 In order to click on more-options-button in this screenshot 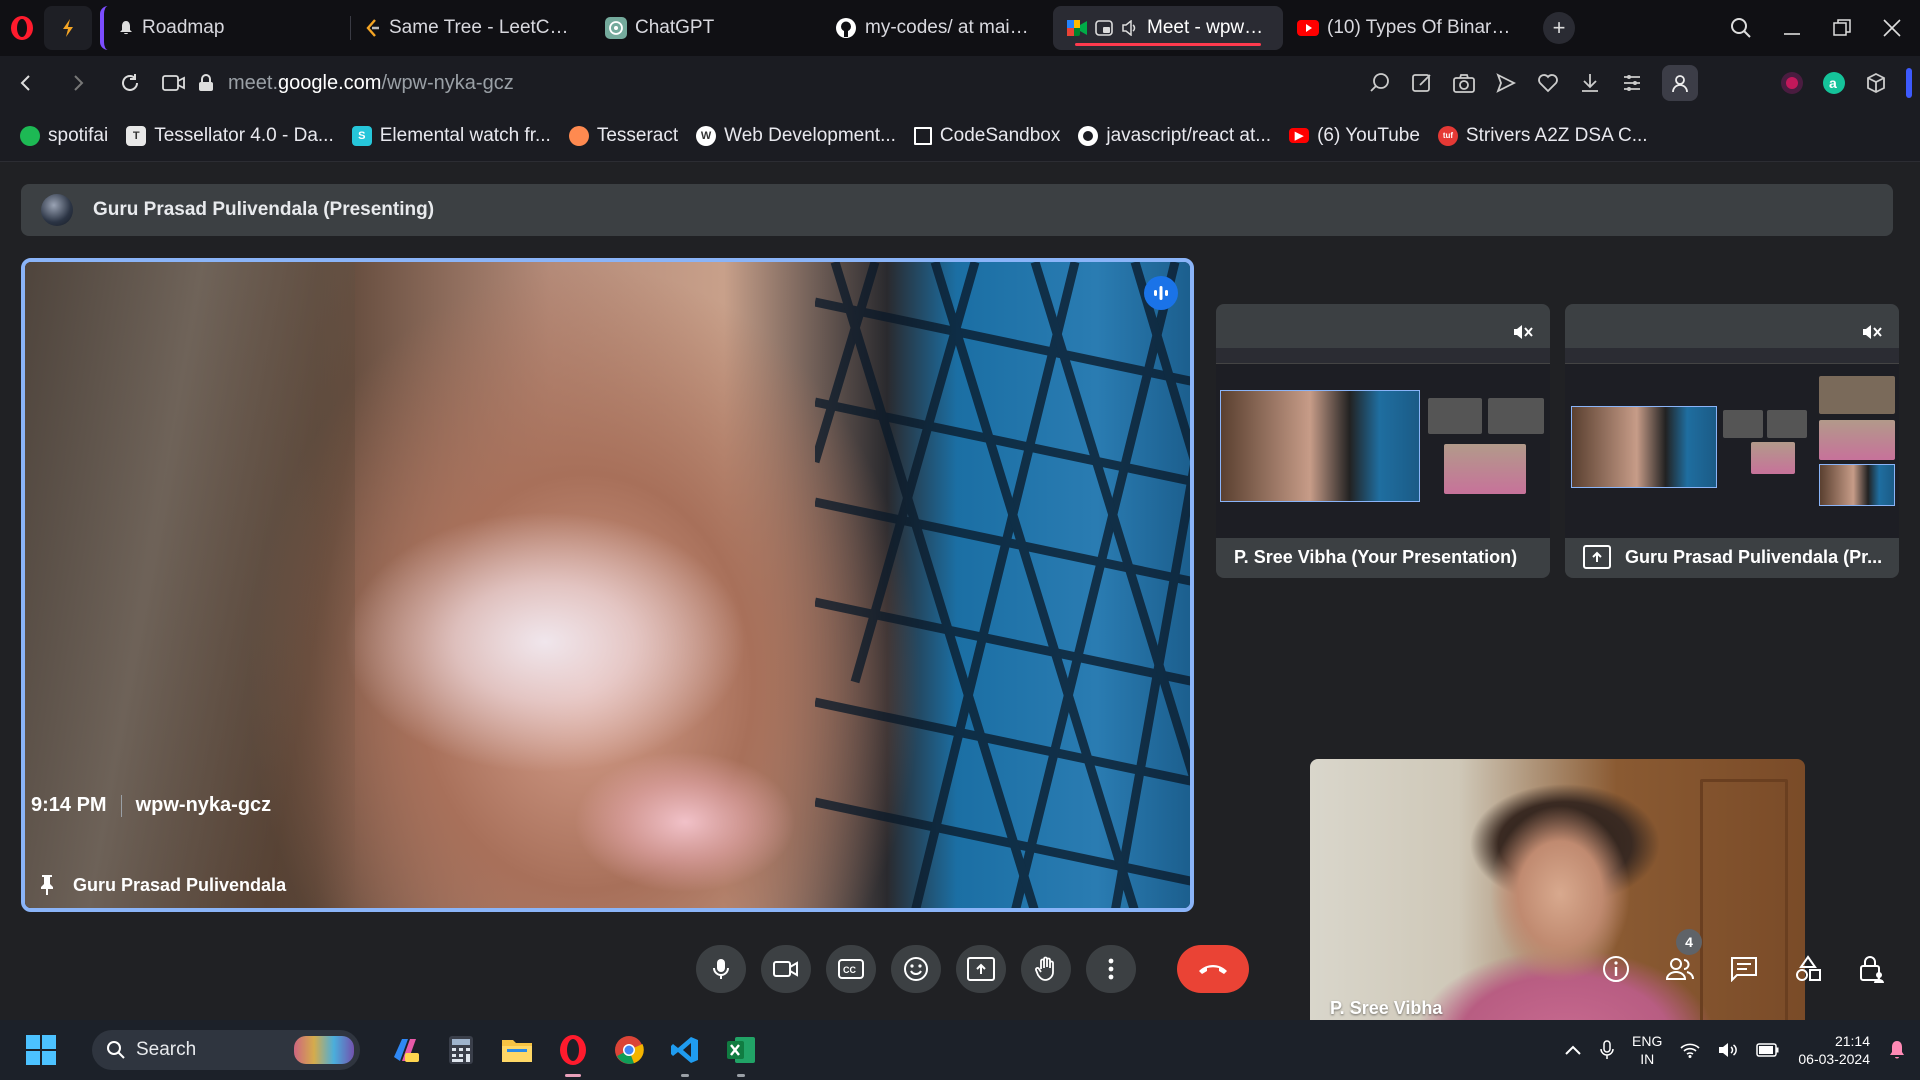, I will do `click(1111, 969)`.